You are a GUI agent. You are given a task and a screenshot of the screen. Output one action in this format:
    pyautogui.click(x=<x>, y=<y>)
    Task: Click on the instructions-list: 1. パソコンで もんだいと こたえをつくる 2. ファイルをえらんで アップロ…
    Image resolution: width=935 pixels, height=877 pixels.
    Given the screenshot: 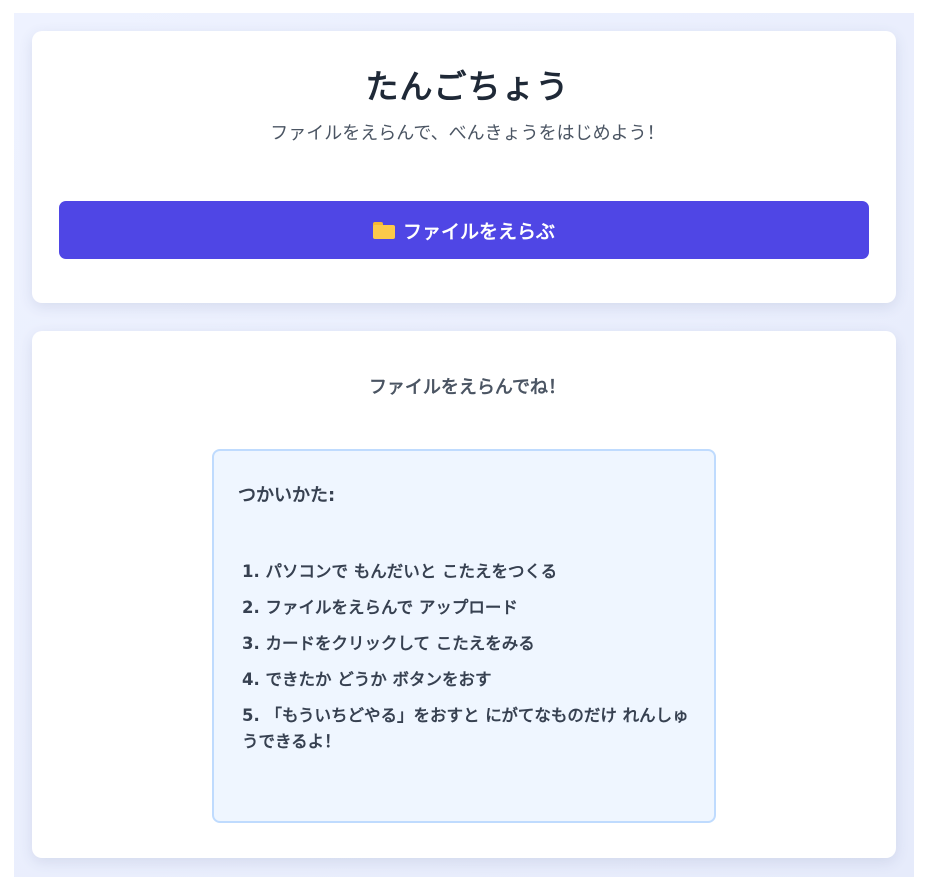 What is the action you would take?
    pyautogui.click(x=467, y=662)
    